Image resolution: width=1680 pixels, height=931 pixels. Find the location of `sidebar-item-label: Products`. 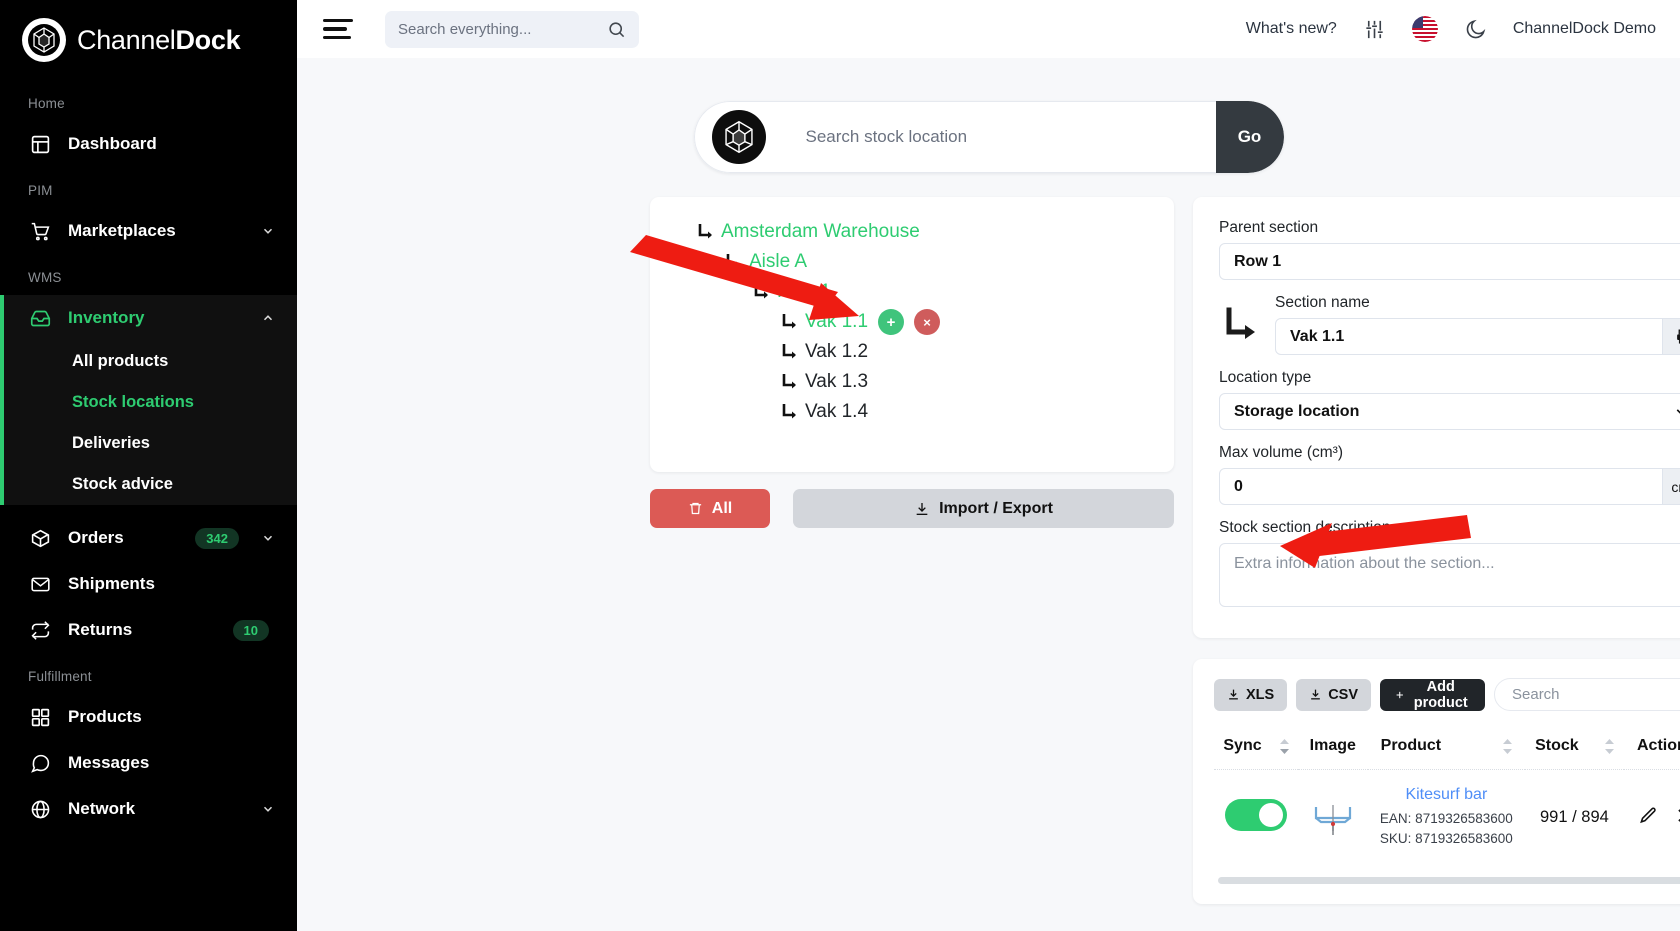

sidebar-item-label: Products is located at coordinates (105, 716).